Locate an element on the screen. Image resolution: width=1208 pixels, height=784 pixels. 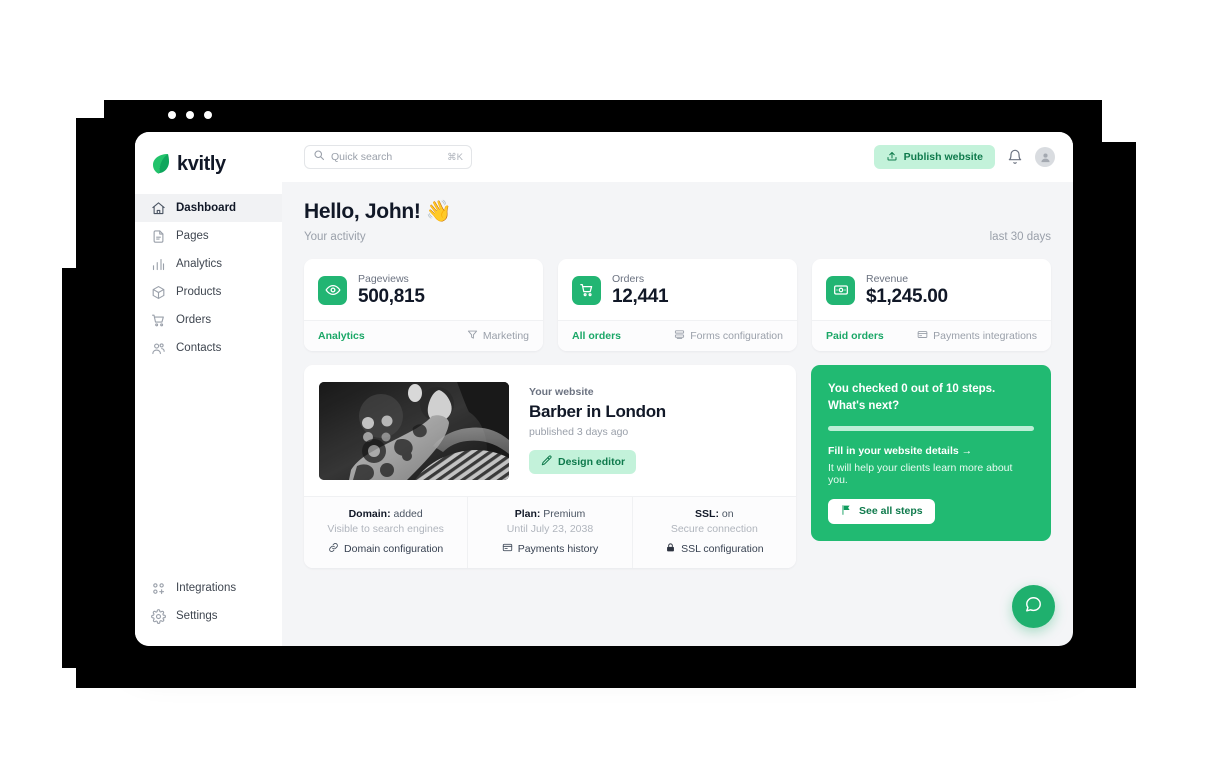
sidebar-item-label: Products is located at coordinates (199, 292).